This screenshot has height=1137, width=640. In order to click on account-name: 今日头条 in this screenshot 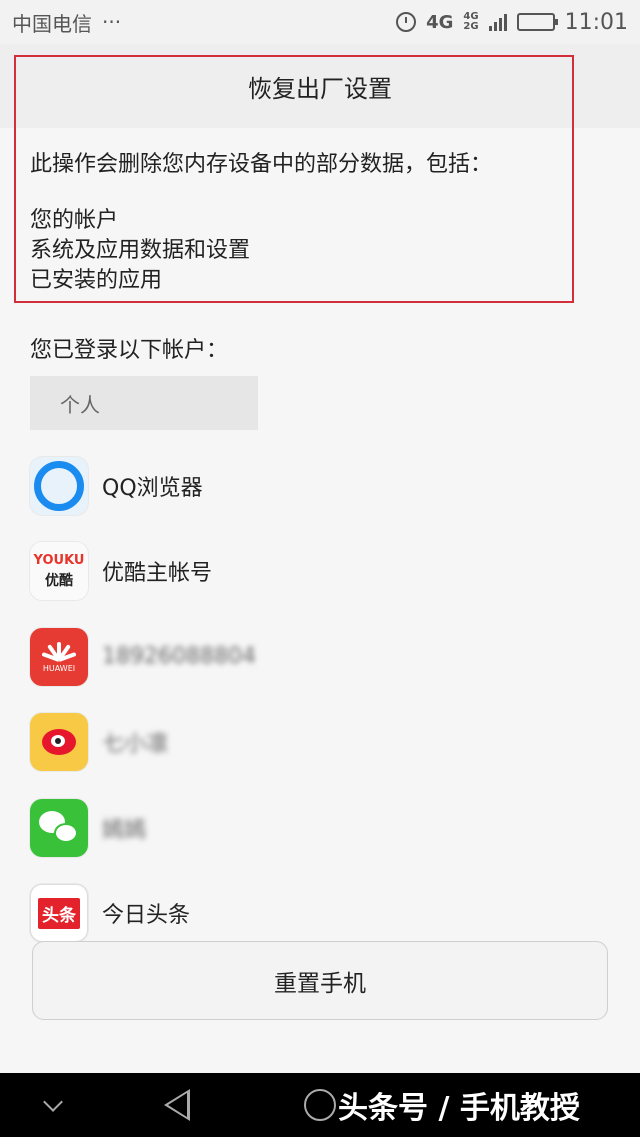, I will do `click(146, 916)`.